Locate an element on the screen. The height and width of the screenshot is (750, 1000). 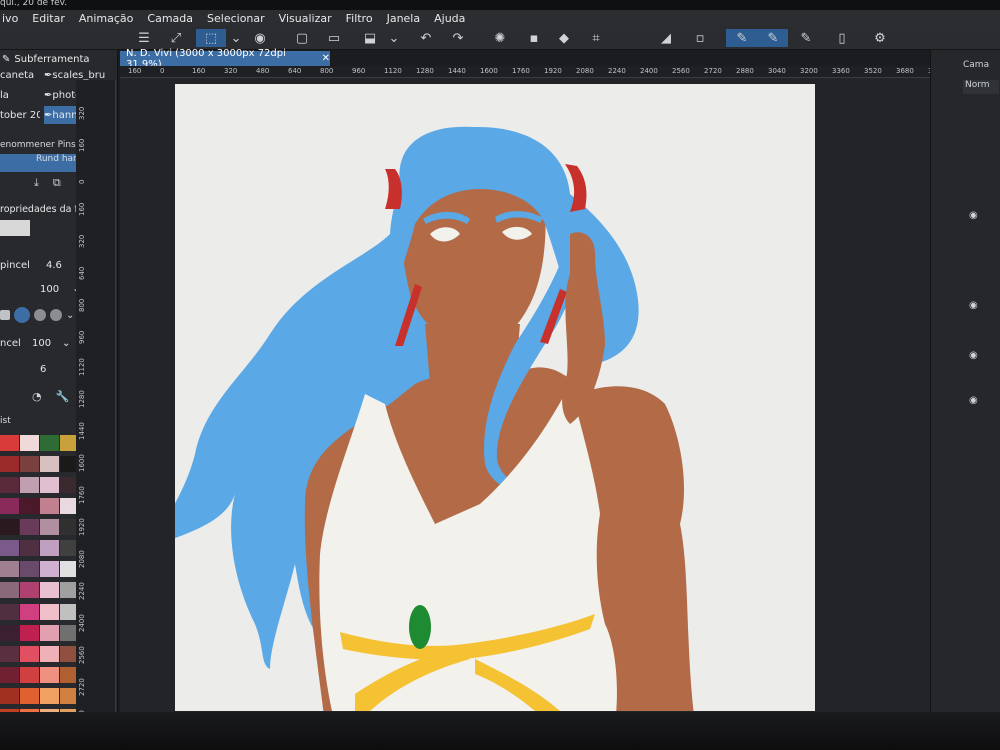
timer-icon: ◔ is located at coordinates (37, 396).